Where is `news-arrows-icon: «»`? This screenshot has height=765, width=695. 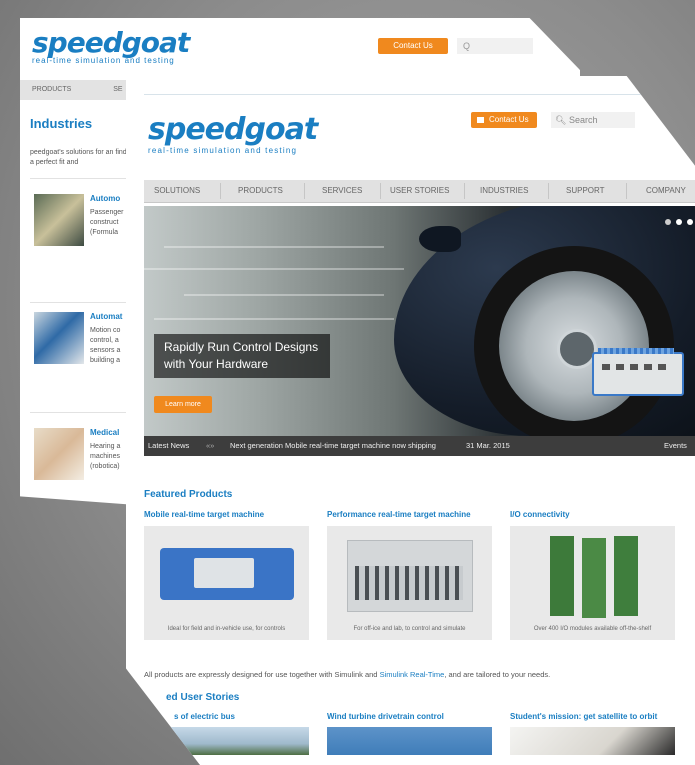 news-arrows-icon: «» is located at coordinates (210, 446).